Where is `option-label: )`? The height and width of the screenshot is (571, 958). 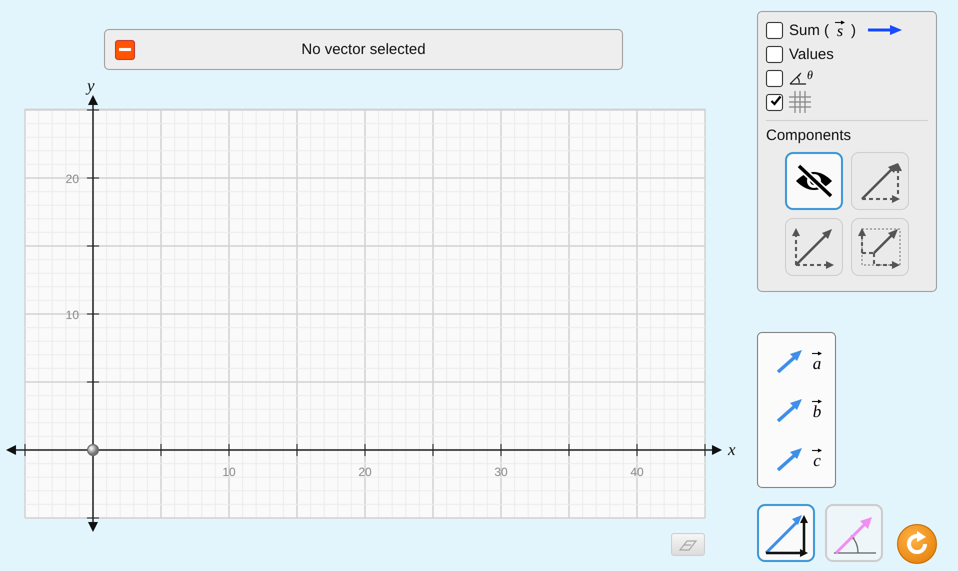 option-label: ) is located at coordinates (853, 30).